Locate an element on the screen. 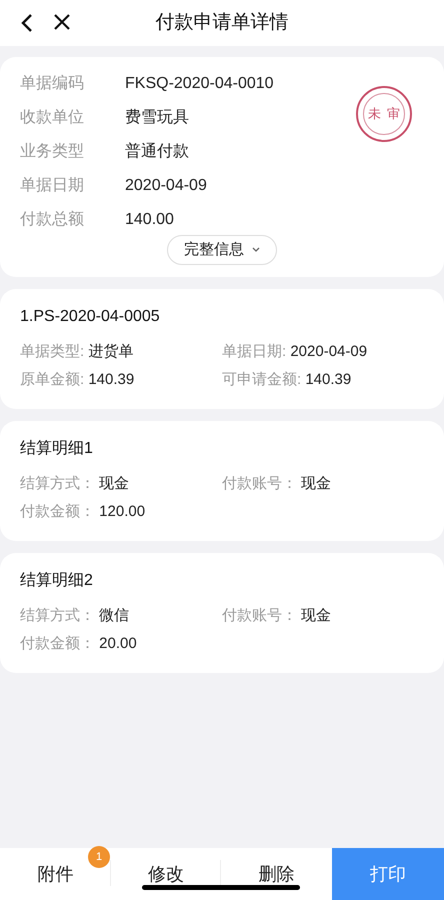  field-label: 收款单位 is located at coordinates (52, 118).